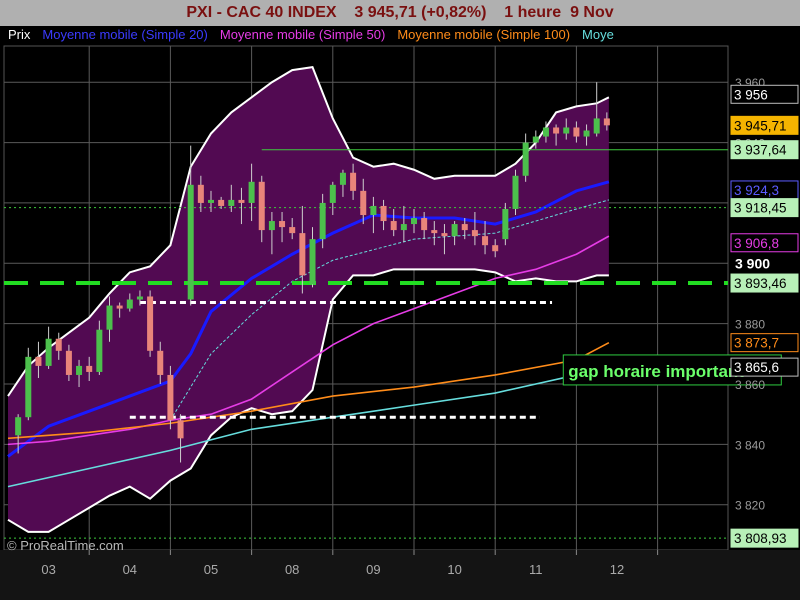 The height and width of the screenshot is (600, 800). What do you see at coordinates (292, 569) in the screenshot?
I see `x-tick-label: 08` at bounding box center [292, 569].